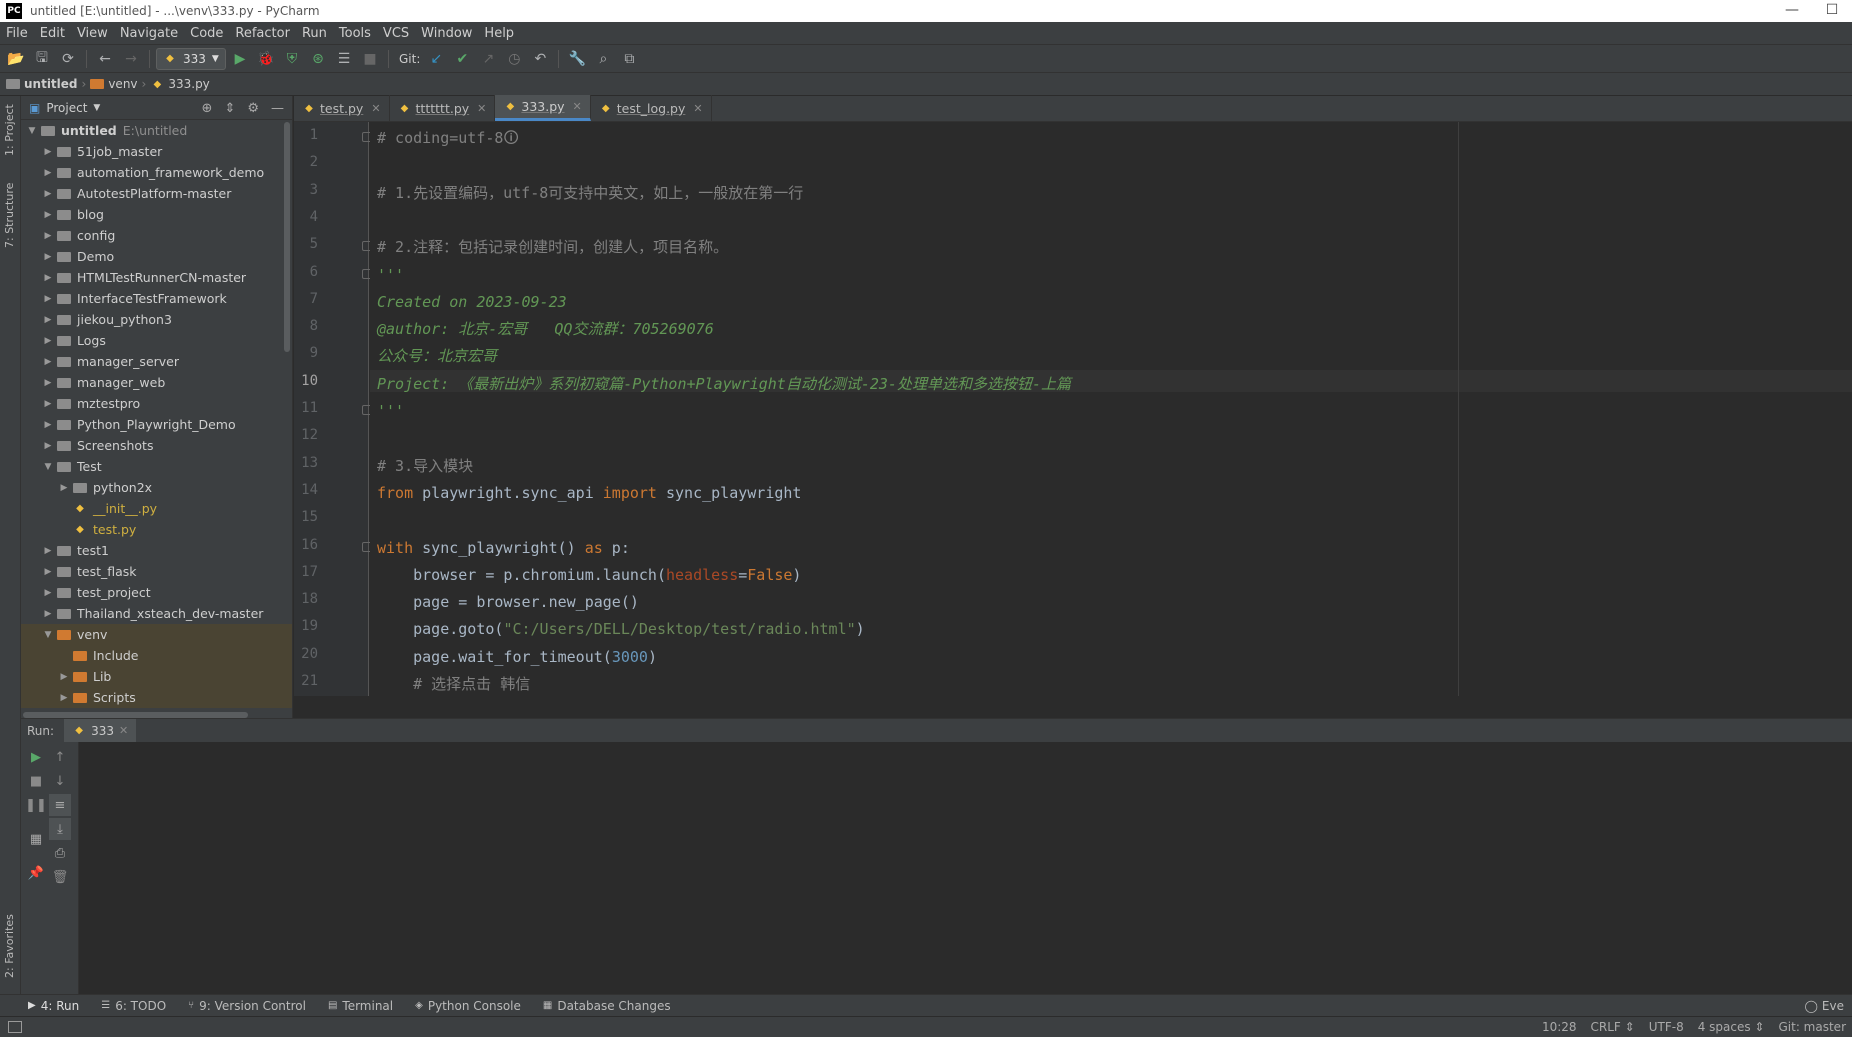 The height and width of the screenshot is (1037, 1852). I want to click on tool-tab: ⑂ 9: Version Control, so click(247, 1006).